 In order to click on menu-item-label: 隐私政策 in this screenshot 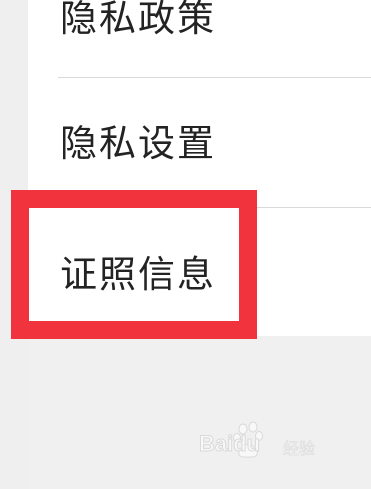, I will do `click(138, 20)`.